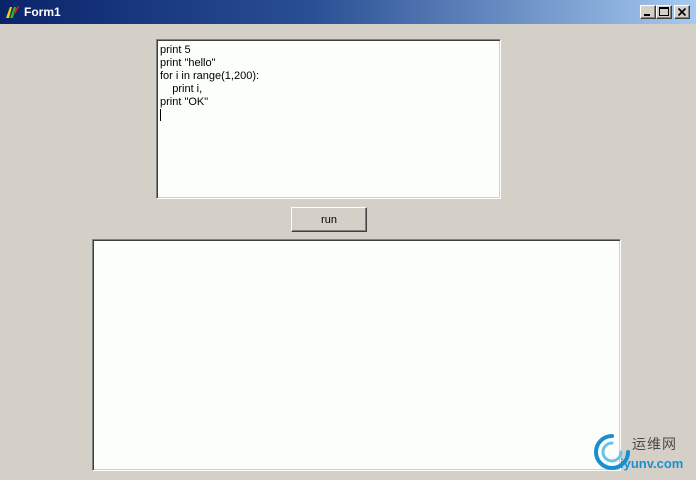 The image size is (696, 480). What do you see at coordinates (348, 12) in the screenshot?
I see `title-bar: Form1` at bounding box center [348, 12].